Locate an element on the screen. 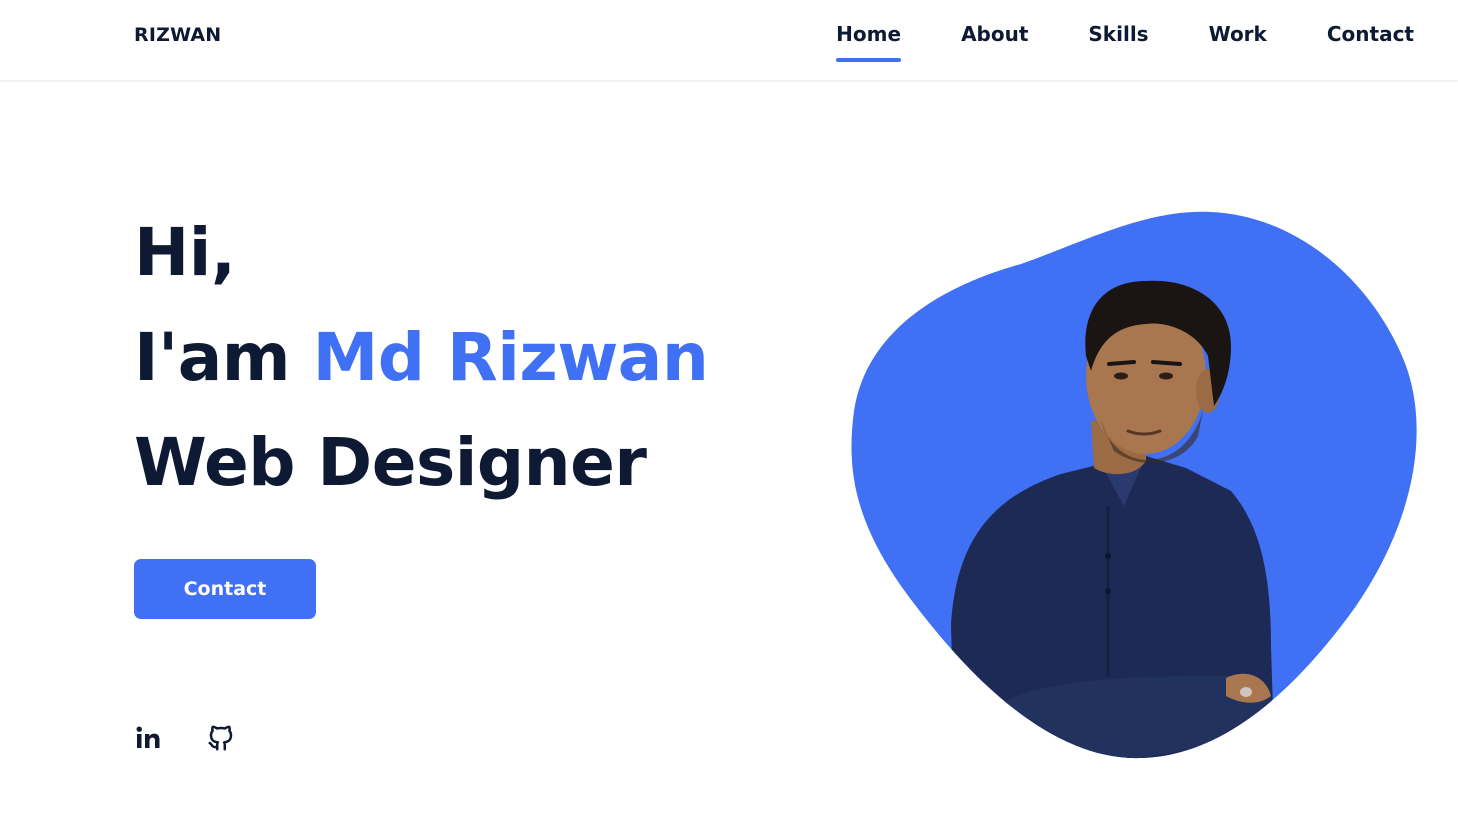  hero-intro-prefix: I'am is located at coordinates (223, 357).